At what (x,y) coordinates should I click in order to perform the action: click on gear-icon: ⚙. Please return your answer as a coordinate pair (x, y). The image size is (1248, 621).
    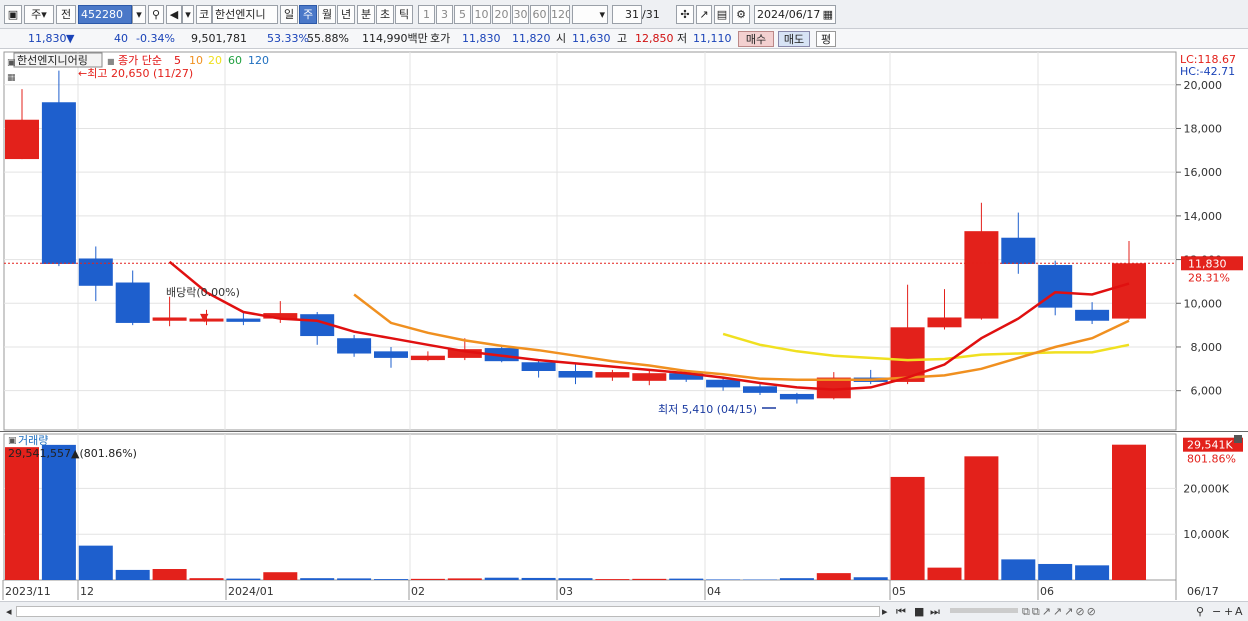
    Looking at the image, I should click on (741, 14).